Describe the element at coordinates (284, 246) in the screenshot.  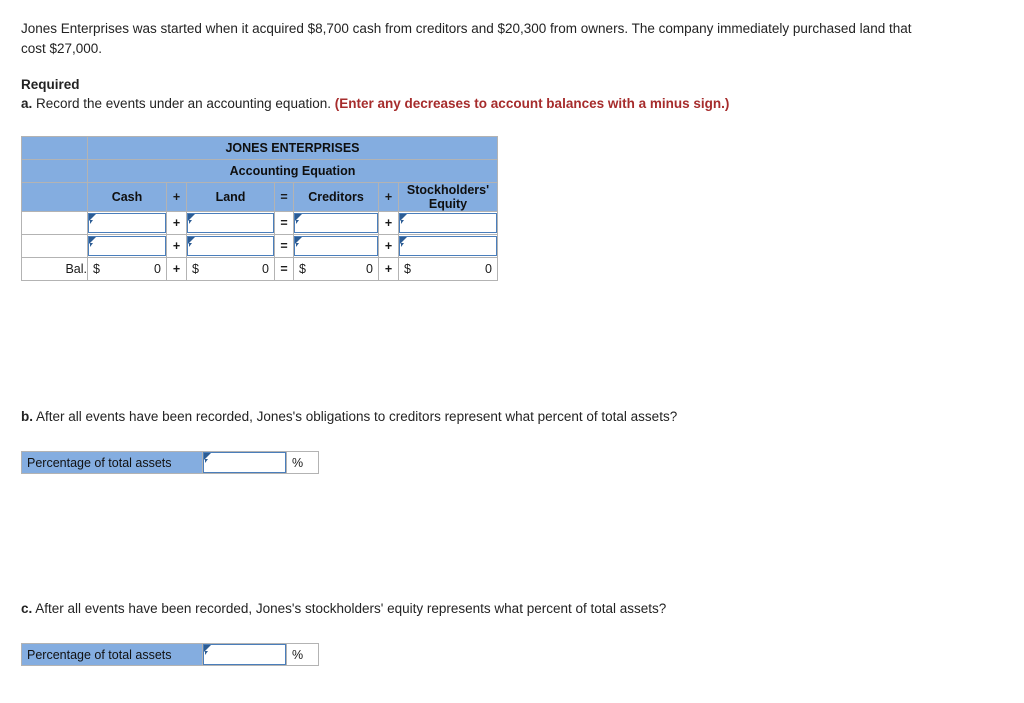
I see `entry-row-2-operator-equals: =` at that location.